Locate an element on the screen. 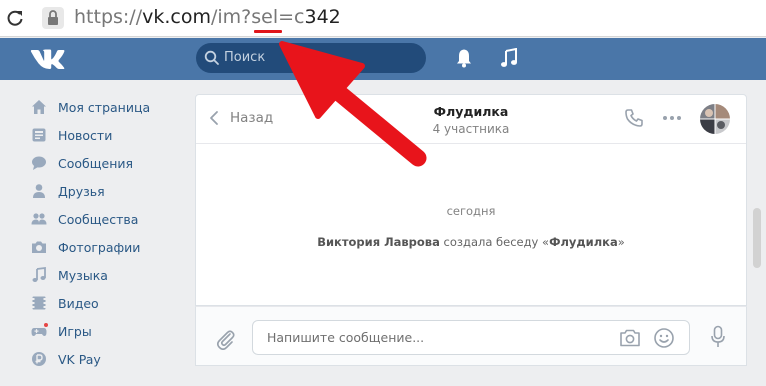 The height and width of the screenshot is (386, 766). sidebar-item-games: Игры is located at coordinates (108, 331).